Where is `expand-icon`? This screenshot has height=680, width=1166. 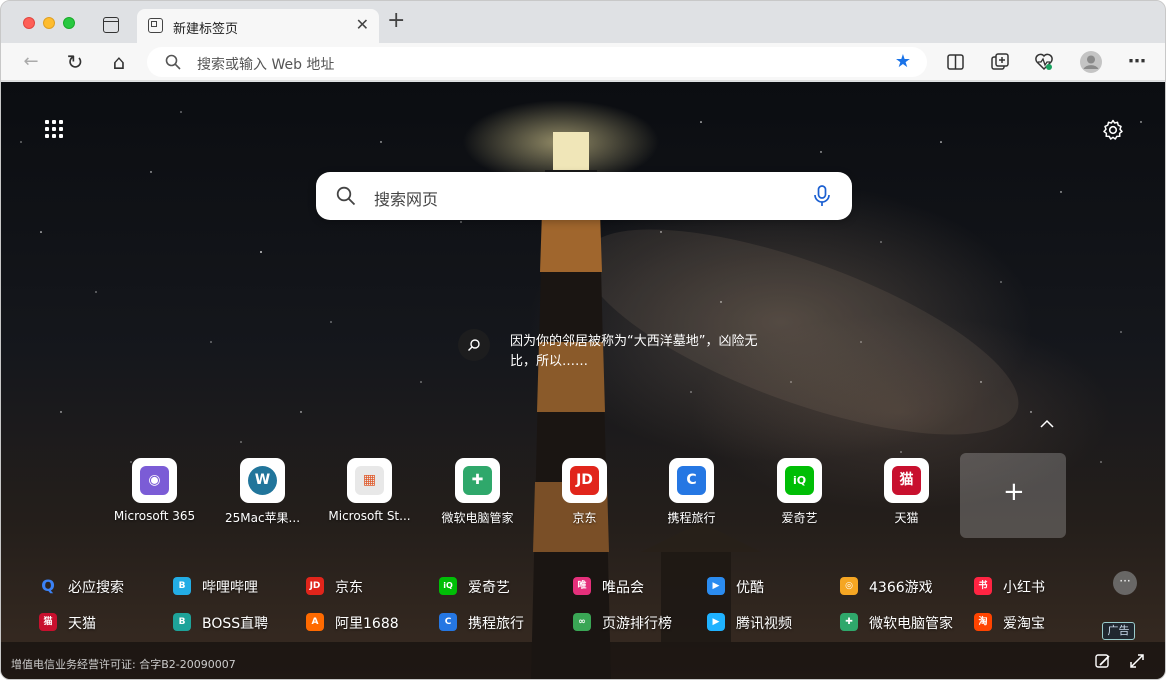 expand-icon is located at coordinates (1137, 661).